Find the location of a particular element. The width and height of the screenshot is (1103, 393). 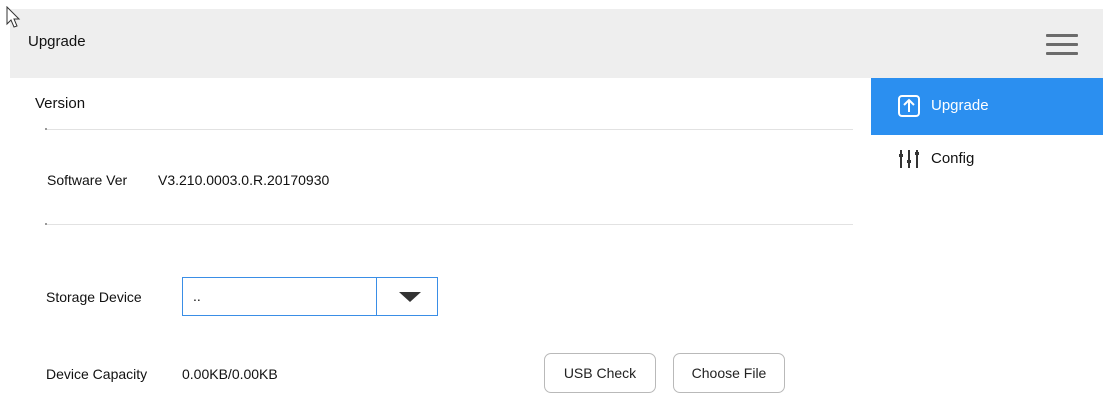

sidebar-item-config: Config is located at coordinates (987, 163).